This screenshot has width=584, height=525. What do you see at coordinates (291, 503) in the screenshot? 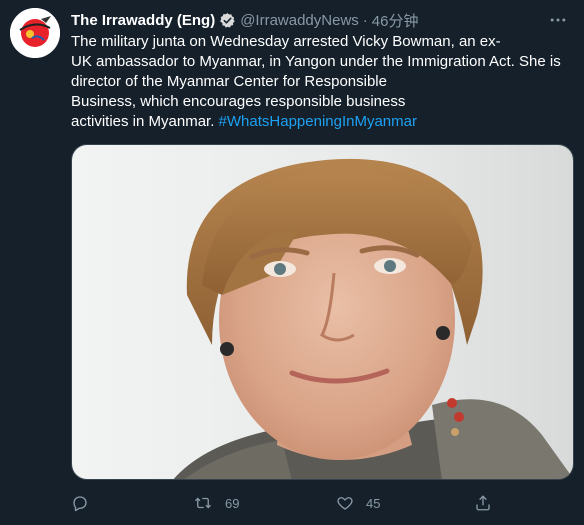
I see `tweet-actions: 69 45` at bounding box center [291, 503].